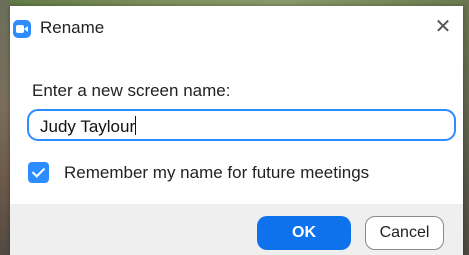 The image size is (469, 255). I want to click on screen-name-input: Judy Taylour, so click(241, 125).